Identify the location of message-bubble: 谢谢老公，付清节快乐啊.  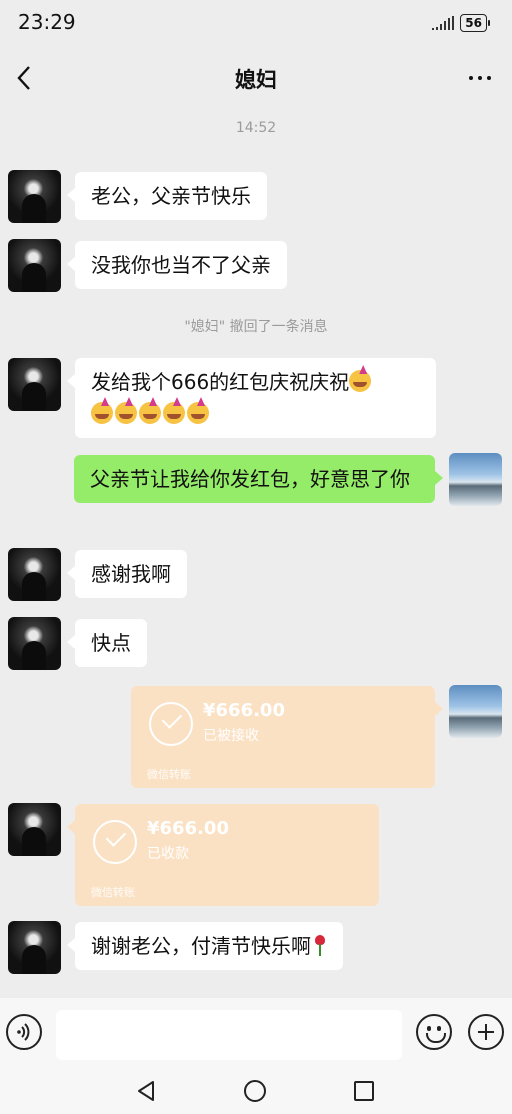
(205, 946).